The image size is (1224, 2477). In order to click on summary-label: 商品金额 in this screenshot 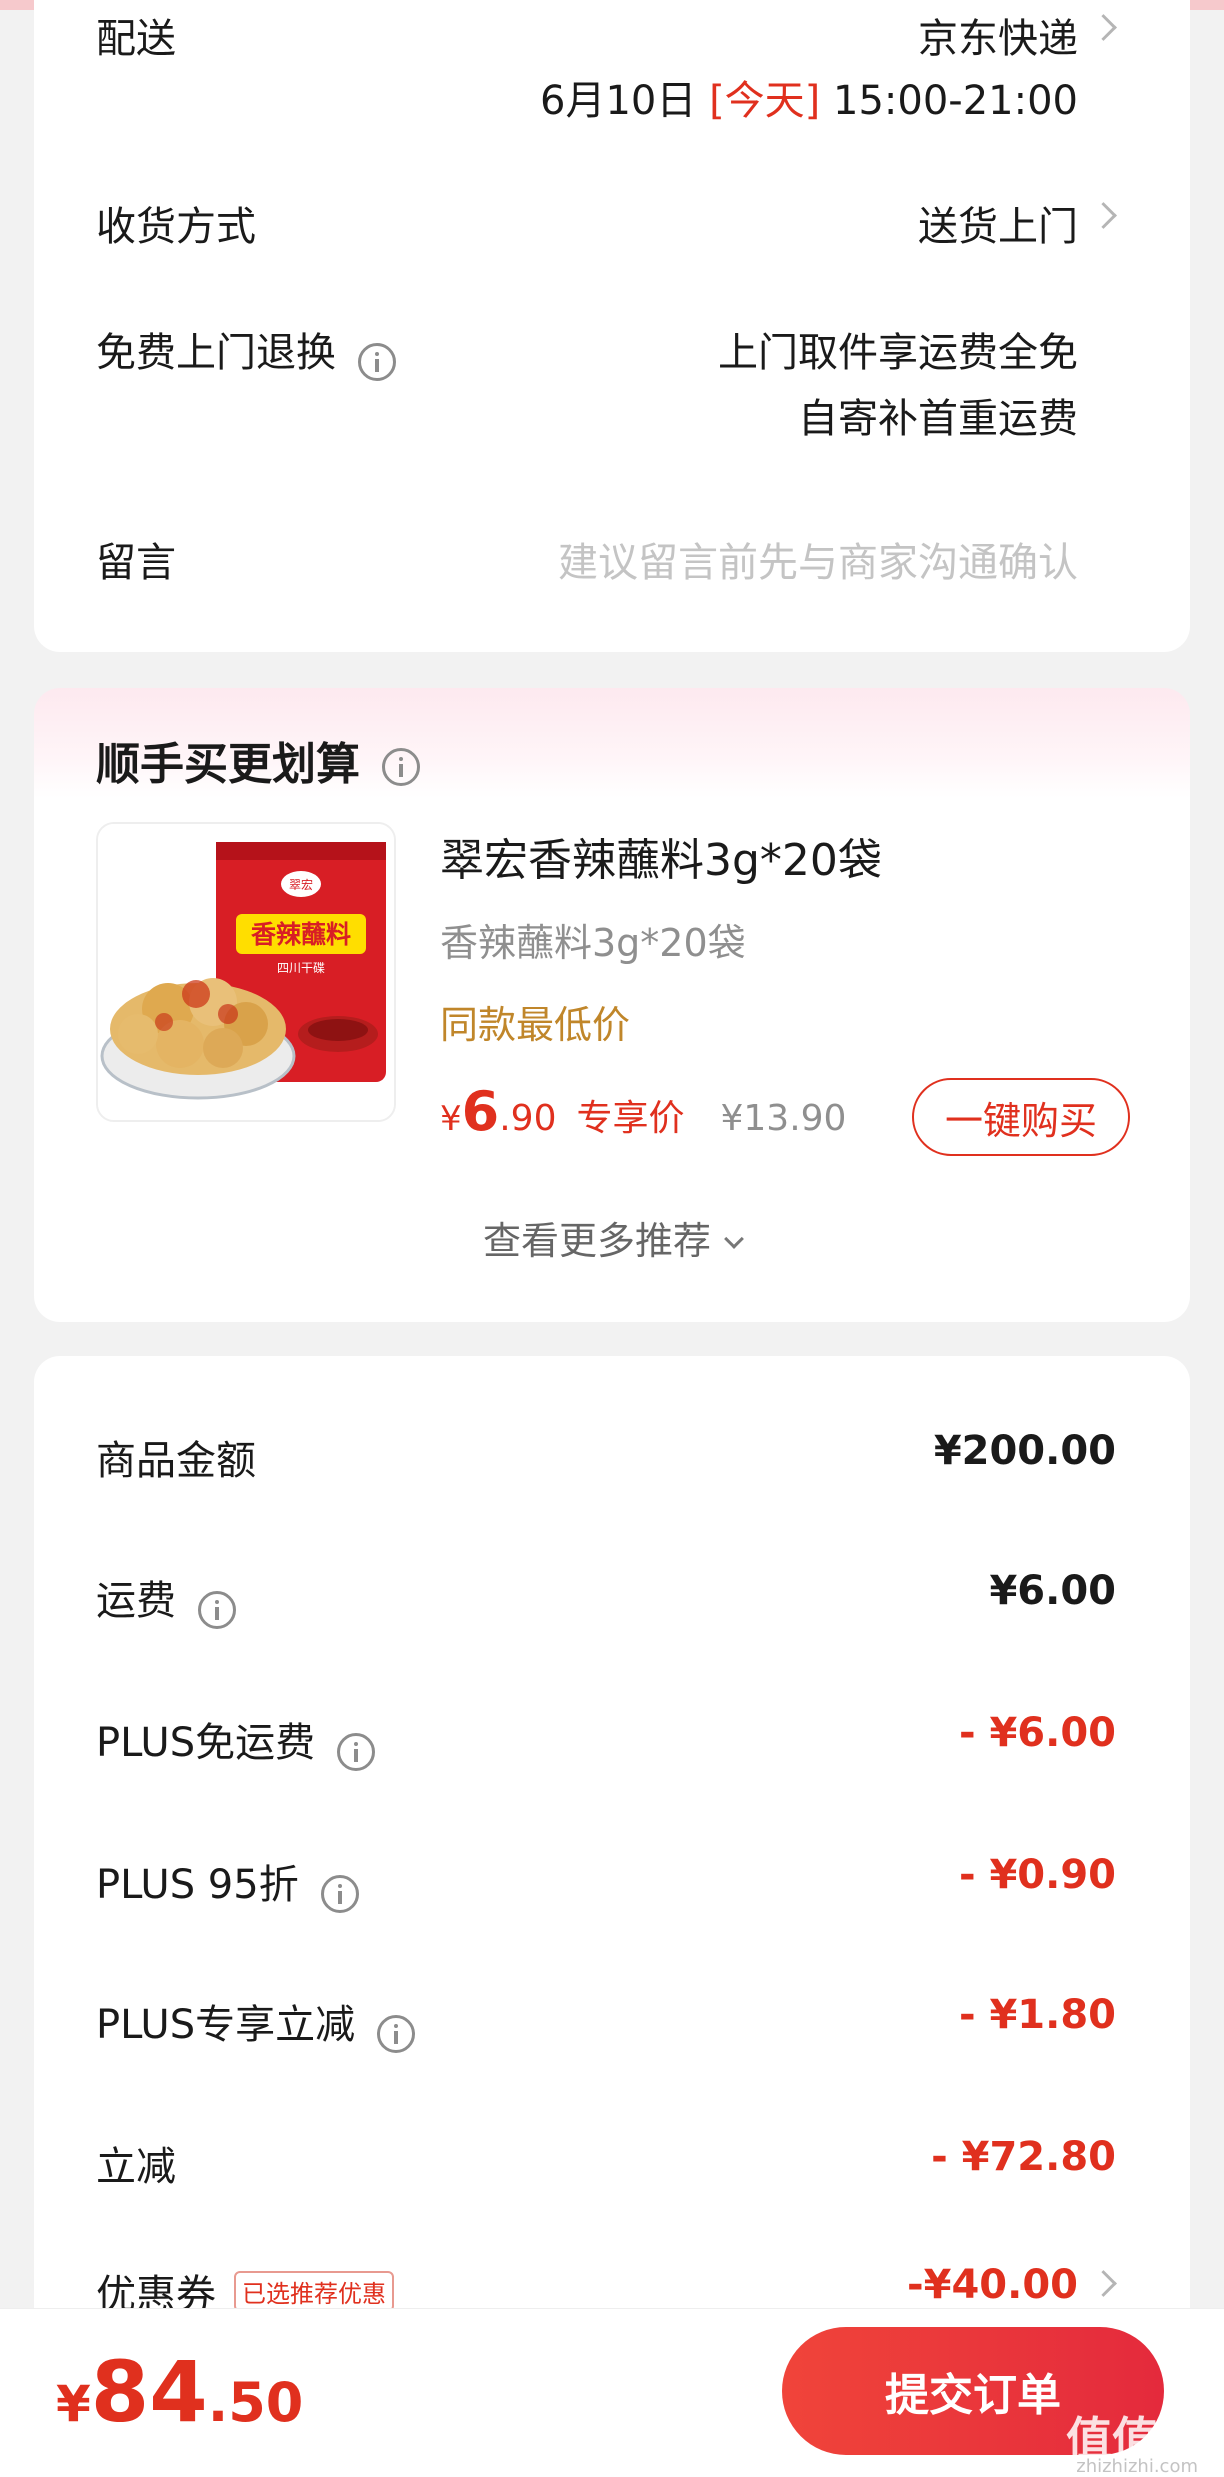, I will do `click(176, 1461)`.